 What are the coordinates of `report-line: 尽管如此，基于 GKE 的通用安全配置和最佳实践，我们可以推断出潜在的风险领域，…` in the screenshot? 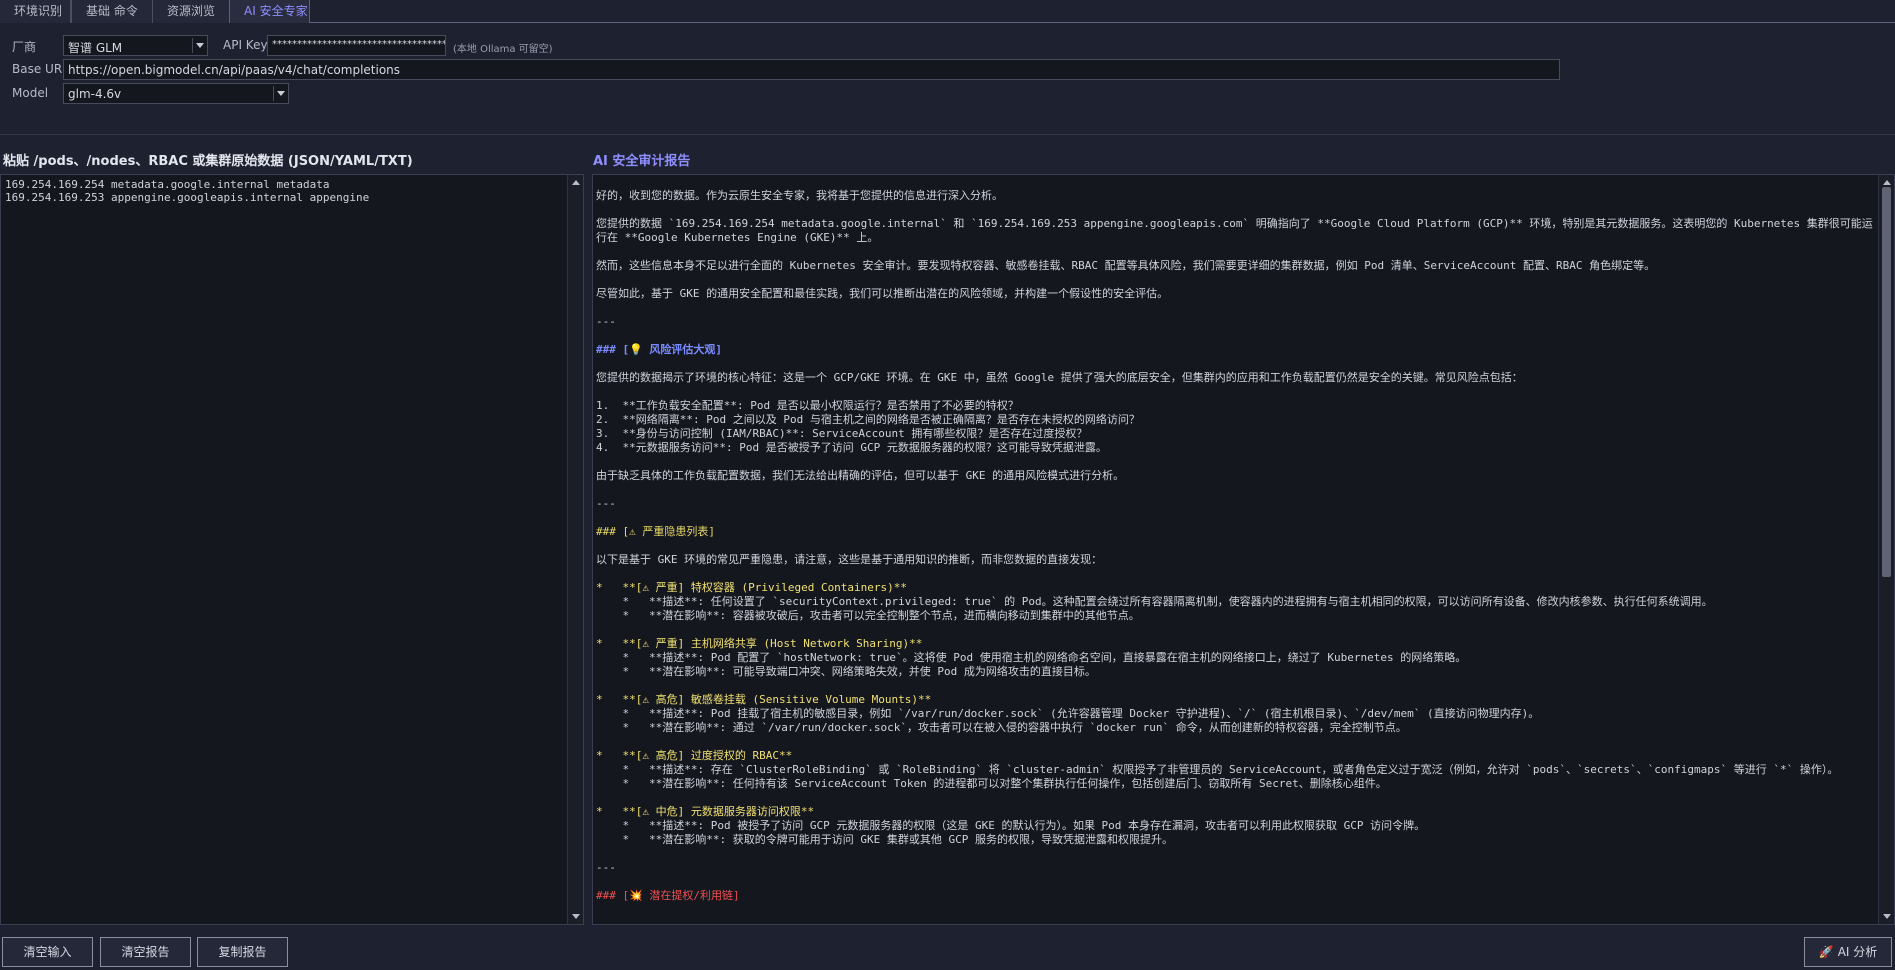 It's located at (882, 293).